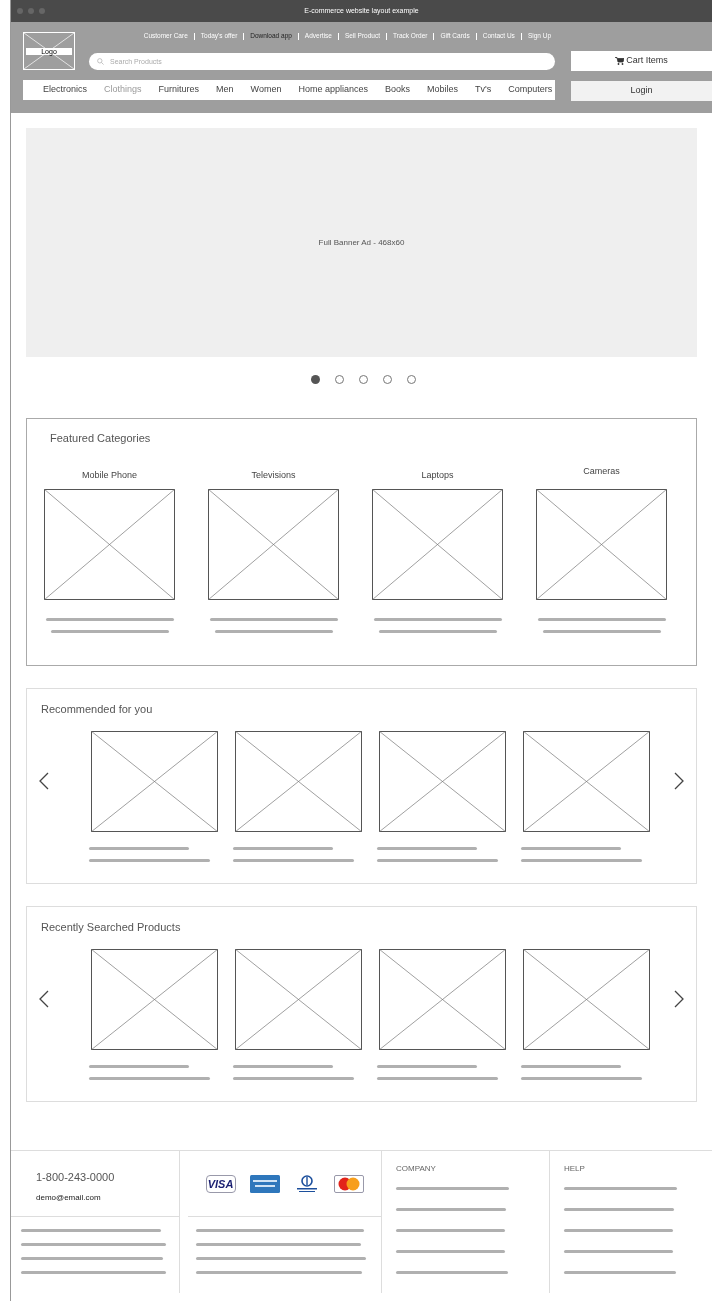 The height and width of the screenshot is (1301, 712). What do you see at coordinates (107, 1197) in the screenshot?
I see `email-address: demo@email.com` at bounding box center [107, 1197].